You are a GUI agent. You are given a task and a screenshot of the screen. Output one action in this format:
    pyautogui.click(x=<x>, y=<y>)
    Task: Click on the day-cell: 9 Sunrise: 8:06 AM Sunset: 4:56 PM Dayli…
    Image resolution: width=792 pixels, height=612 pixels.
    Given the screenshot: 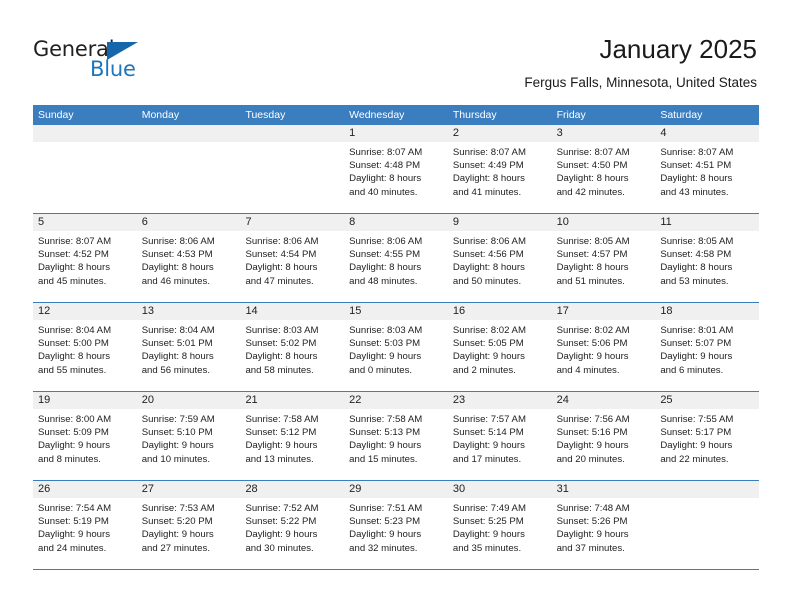 What is the action you would take?
    pyautogui.click(x=499, y=258)
    